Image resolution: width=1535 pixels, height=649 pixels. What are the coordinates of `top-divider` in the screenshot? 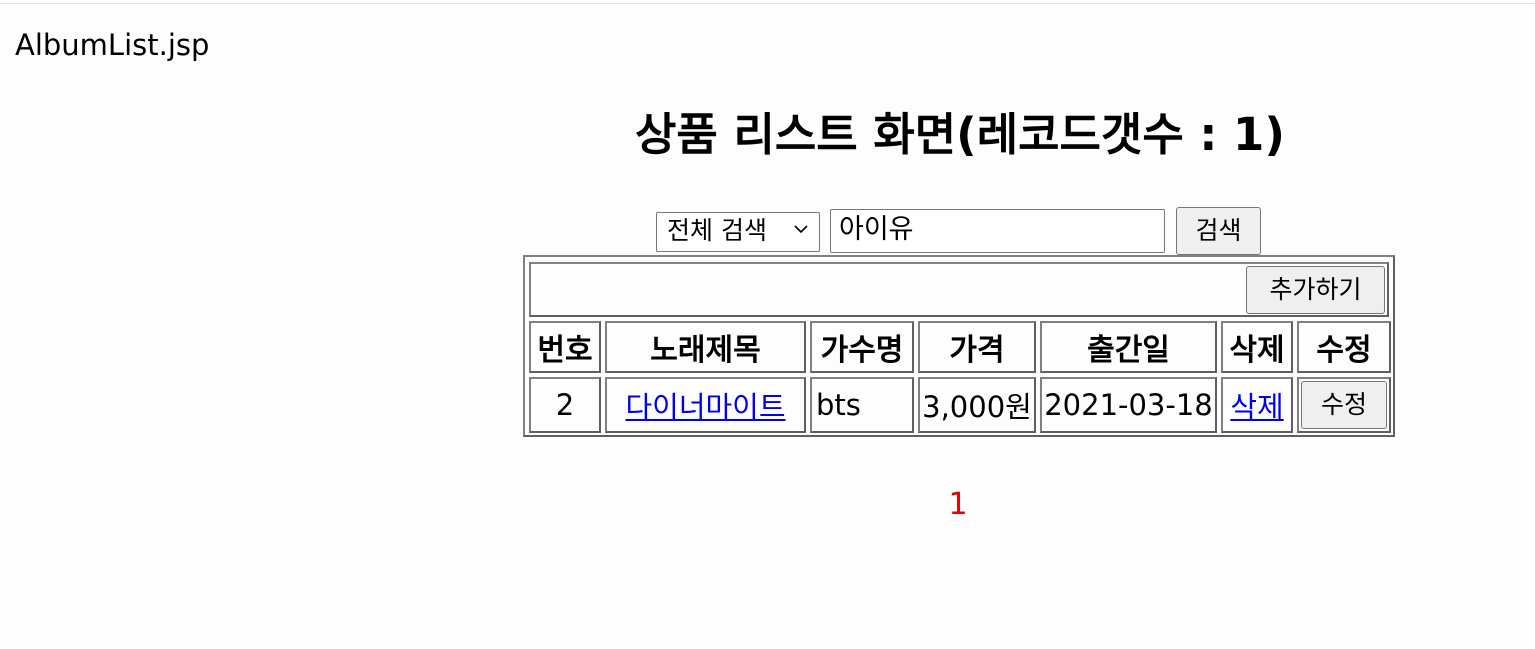 It's located at (767, 3).